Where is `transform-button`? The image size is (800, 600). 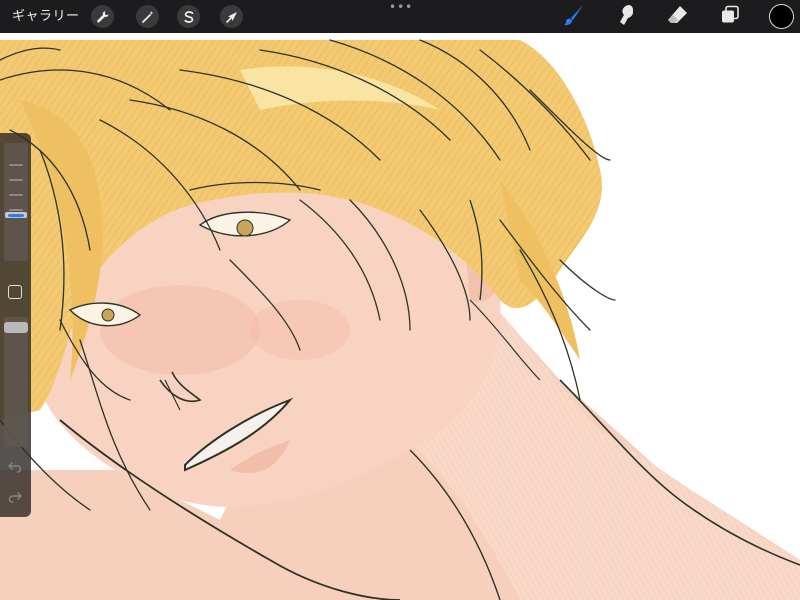
transform-button is located at coordinates (231, 16).